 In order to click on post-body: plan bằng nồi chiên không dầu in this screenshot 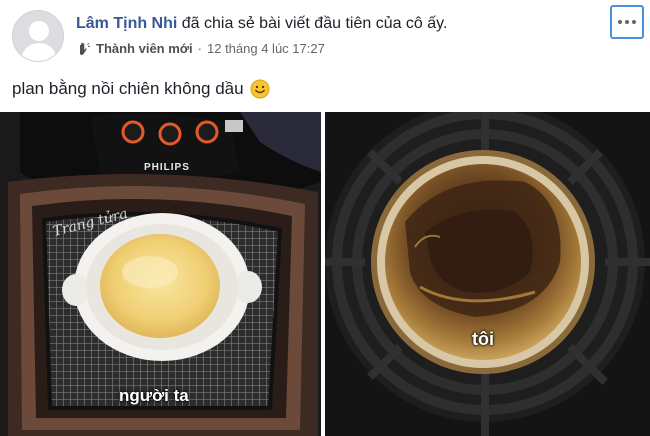, I will do `click(141, 89)`.